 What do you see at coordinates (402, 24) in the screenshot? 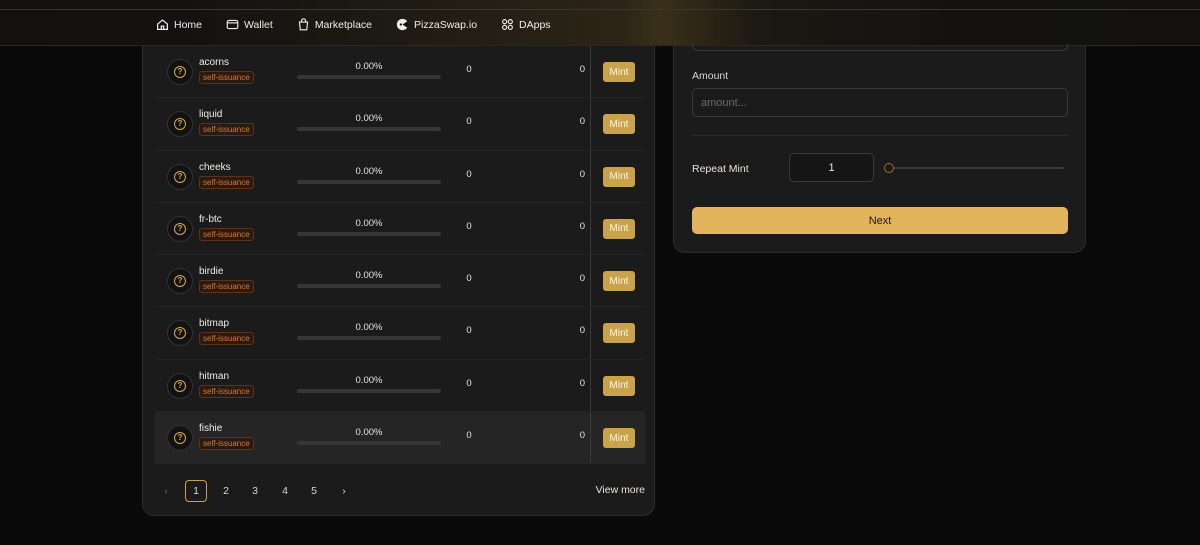
I see `pizzaswap-icon` at bounding box center [402, 24].